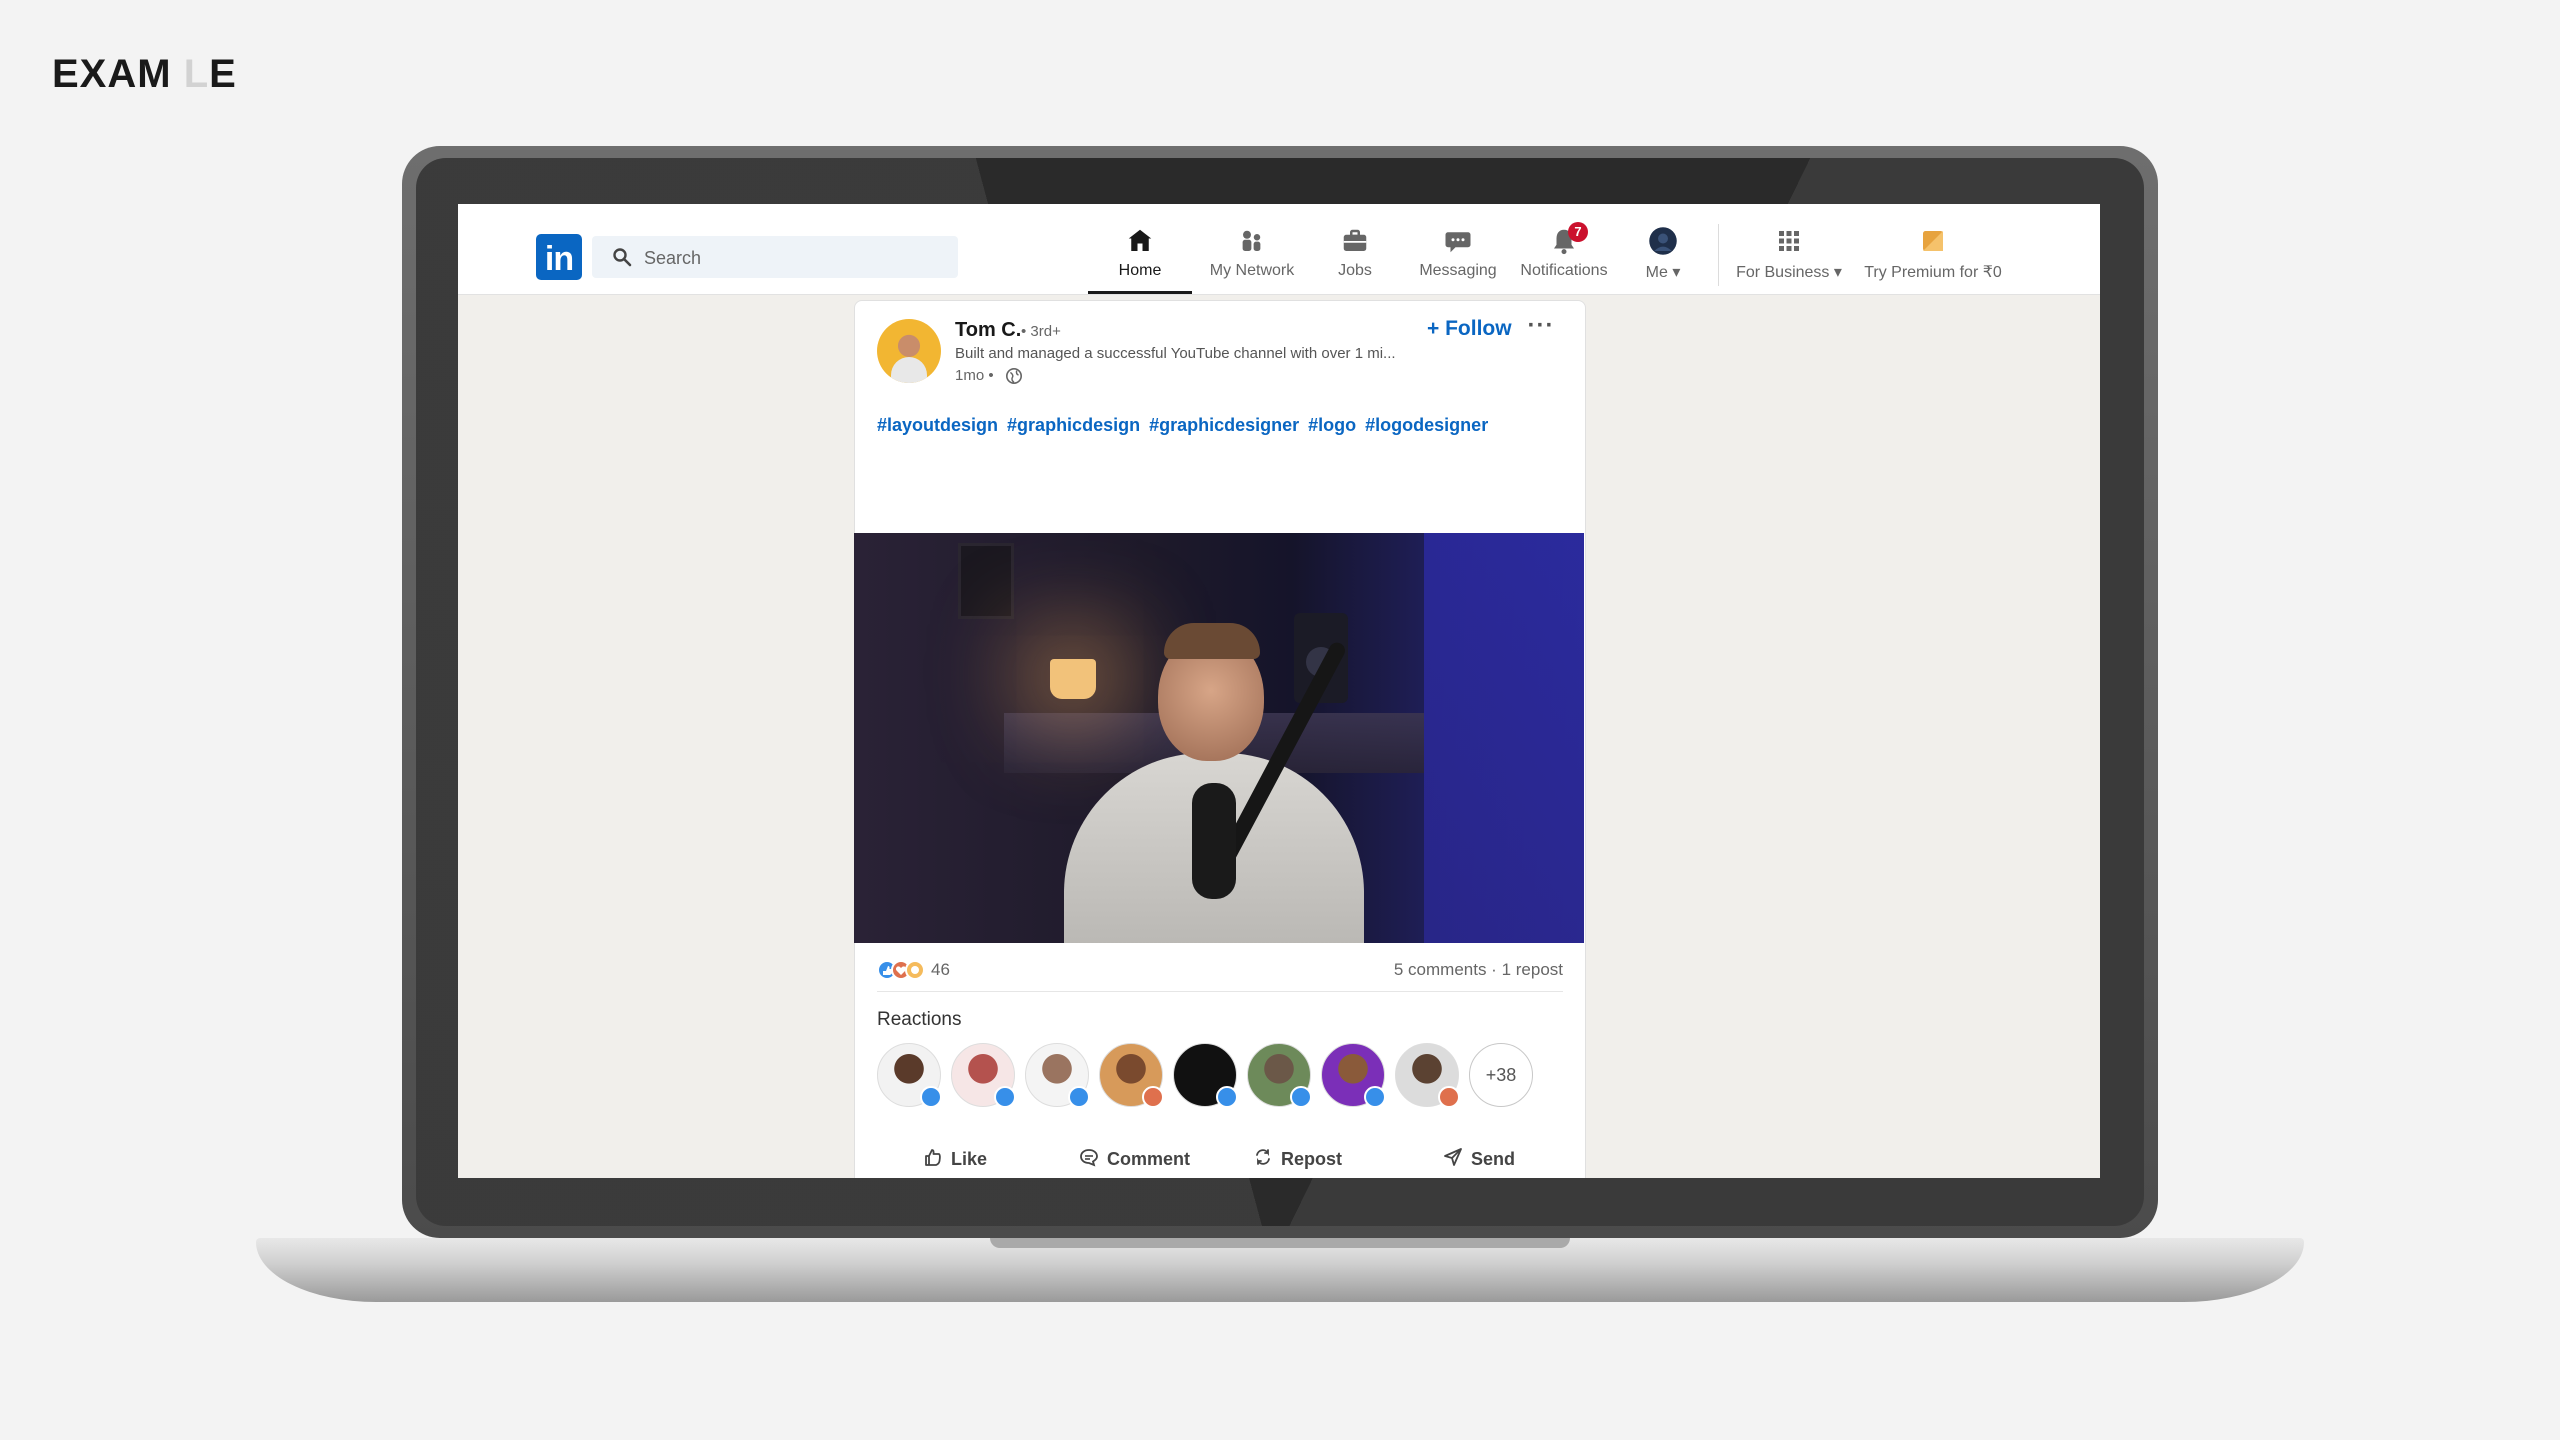 The height and width of the screenshot is (1440, 2560). I want to click on linkedin-logo: in, so click(559, 257).